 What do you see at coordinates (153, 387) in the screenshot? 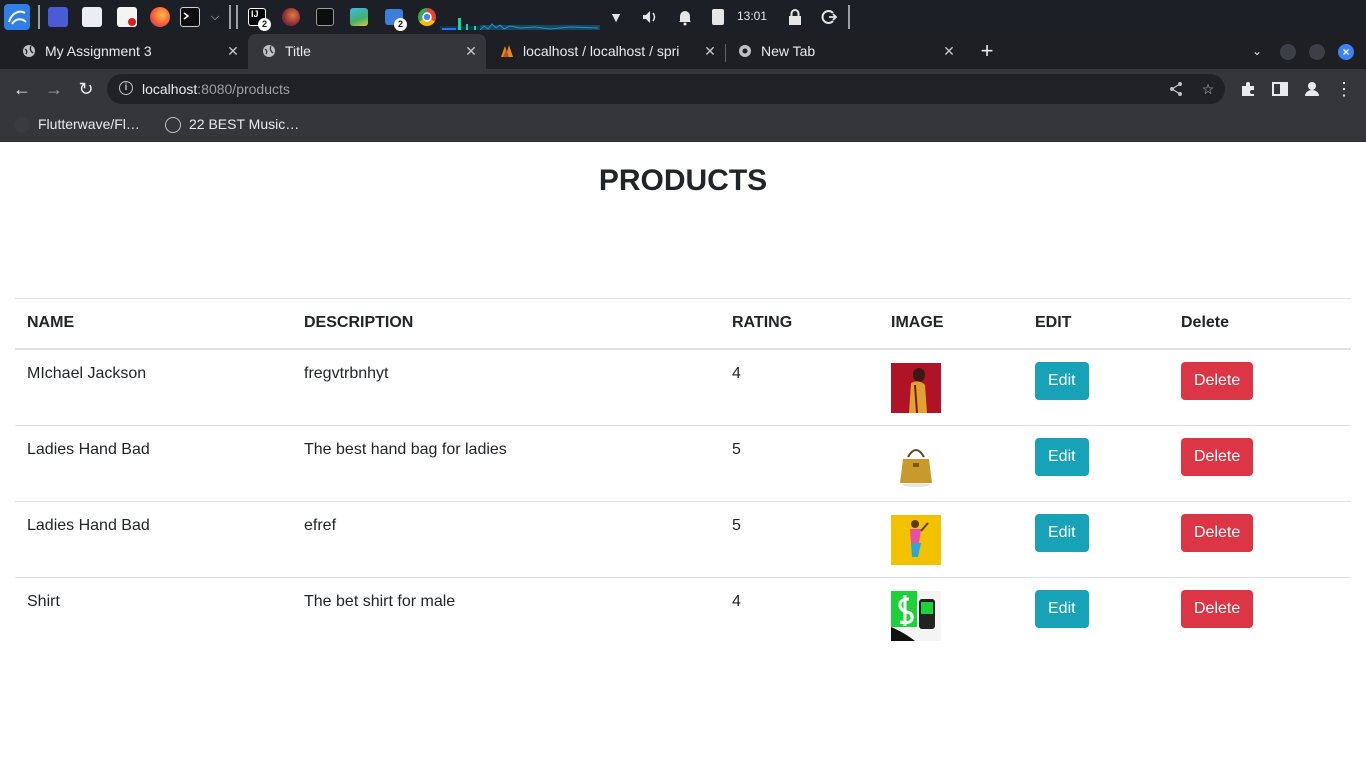
I see `product-name: MIchael Jackson` at bounding box center [153, 387].